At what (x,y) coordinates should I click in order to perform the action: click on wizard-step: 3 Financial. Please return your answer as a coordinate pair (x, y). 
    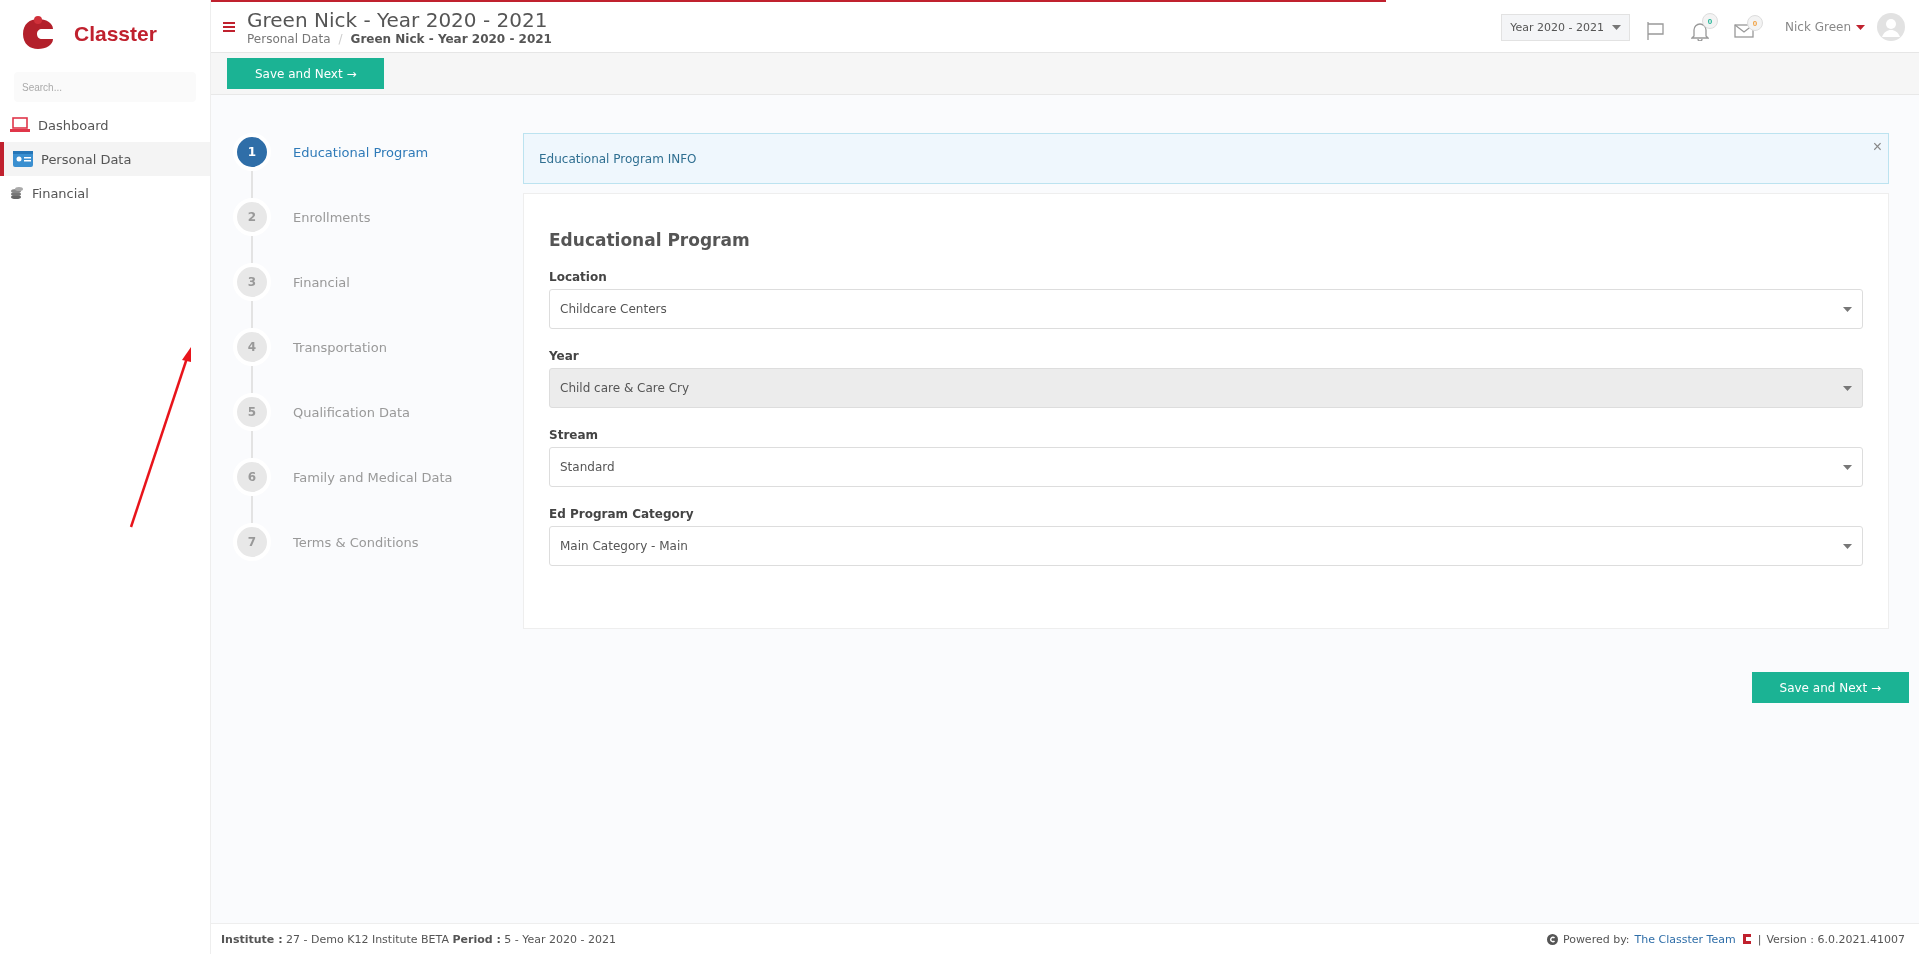
    Looking at the image, I should click on (378, 282).